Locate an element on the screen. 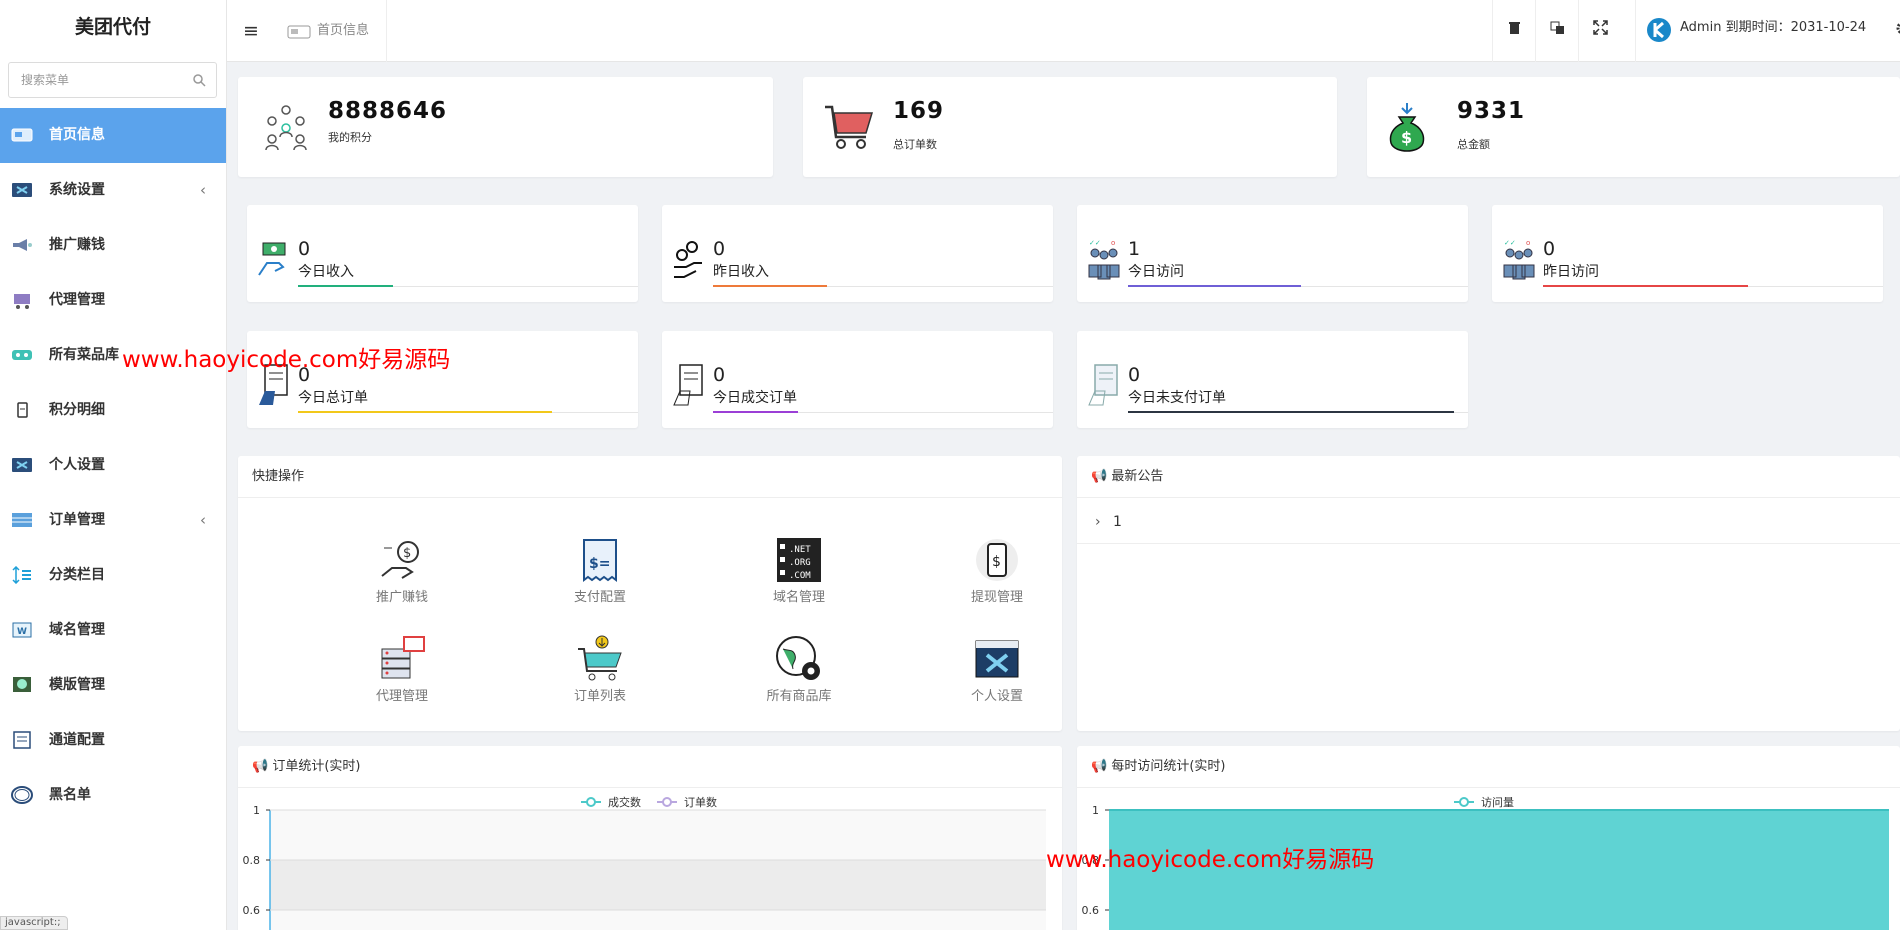 The height and width of the screenshot is (930, 1900). search-icon is located at coordinates (199, 80).